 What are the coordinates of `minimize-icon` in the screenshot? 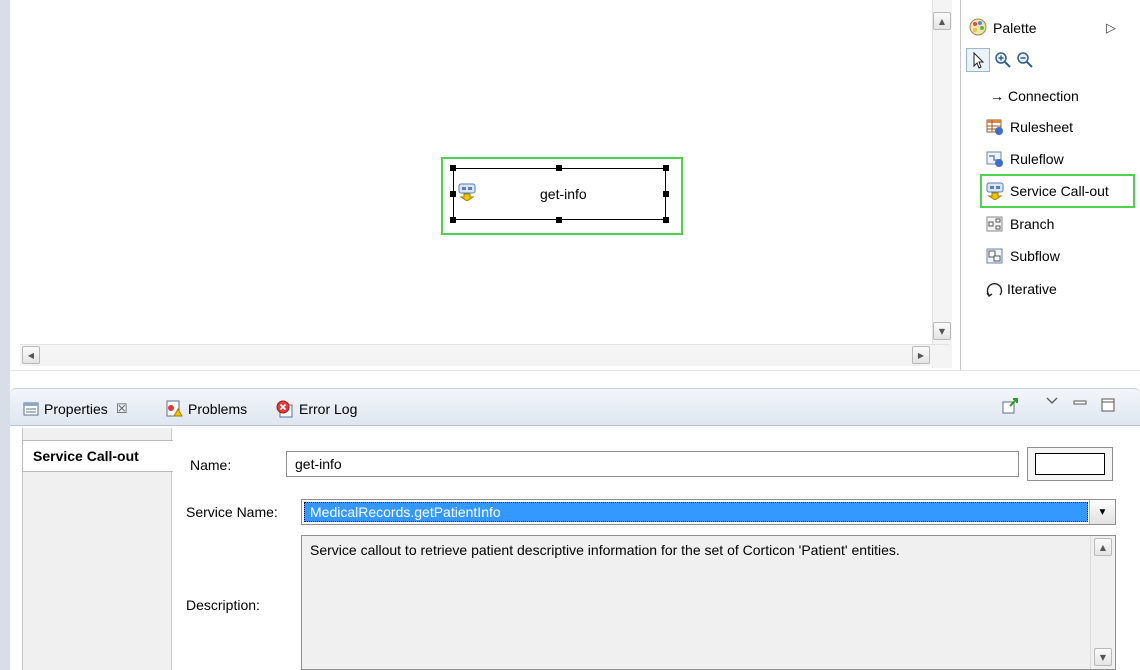 It's located at (1080, 403).